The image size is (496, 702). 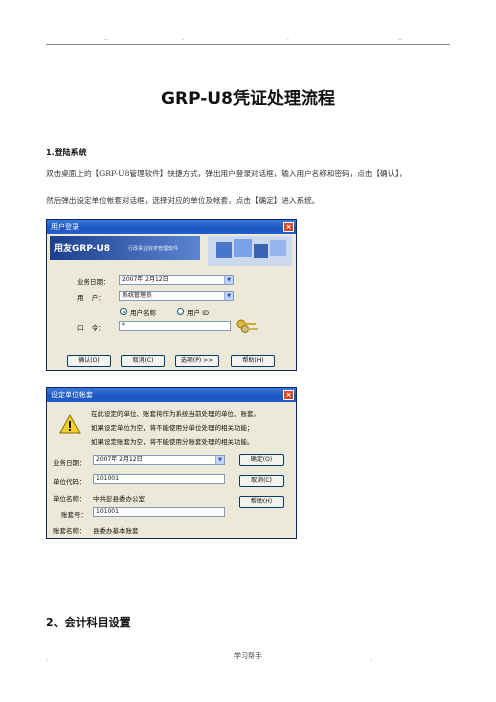 What do you see at coordinates (250, 251) in the screenshot?
I see `cubes-icon` at bounding box center [250, 251].